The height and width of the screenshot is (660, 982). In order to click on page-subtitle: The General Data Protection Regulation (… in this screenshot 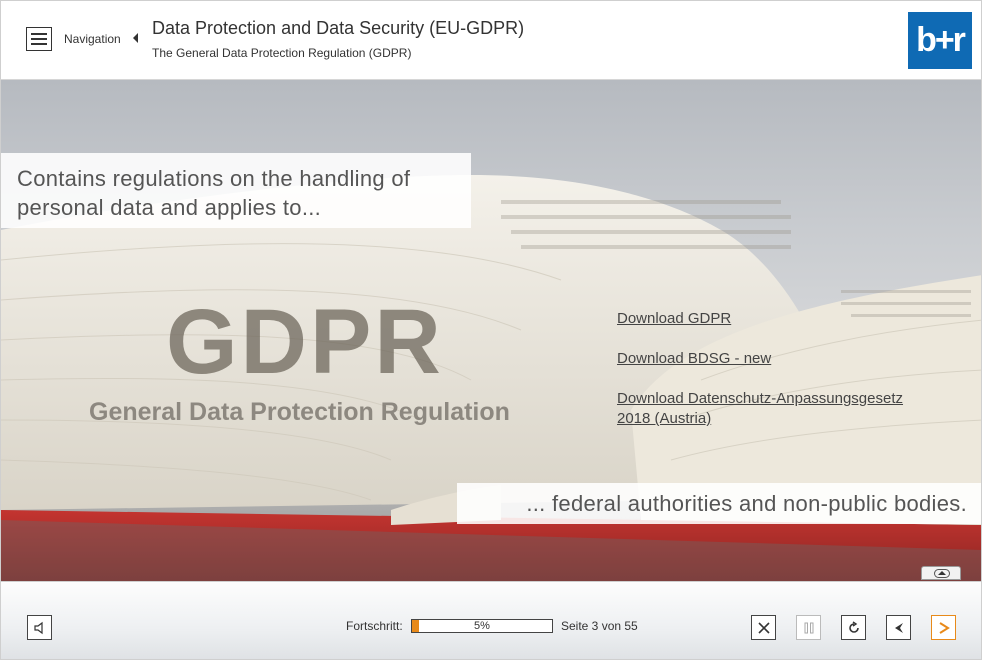, I will do `click(282, 53)`.